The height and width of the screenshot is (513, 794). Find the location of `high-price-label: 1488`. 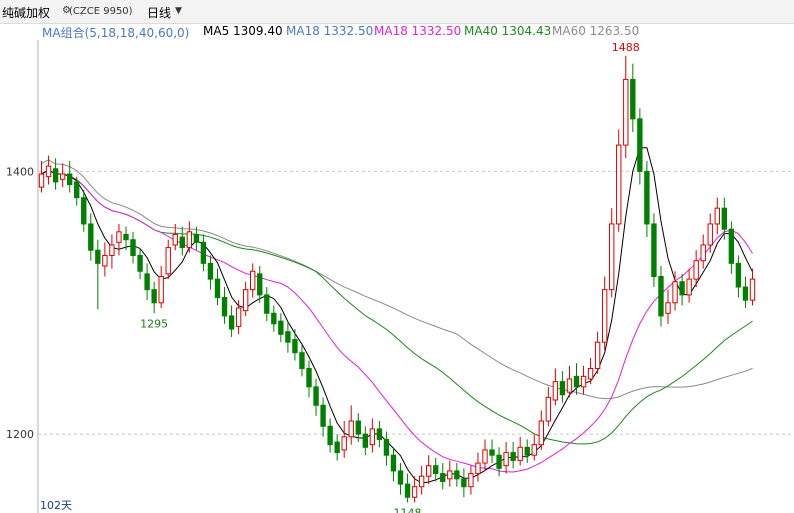

high-price-label: 1488 is located at coordinates (626, 47).